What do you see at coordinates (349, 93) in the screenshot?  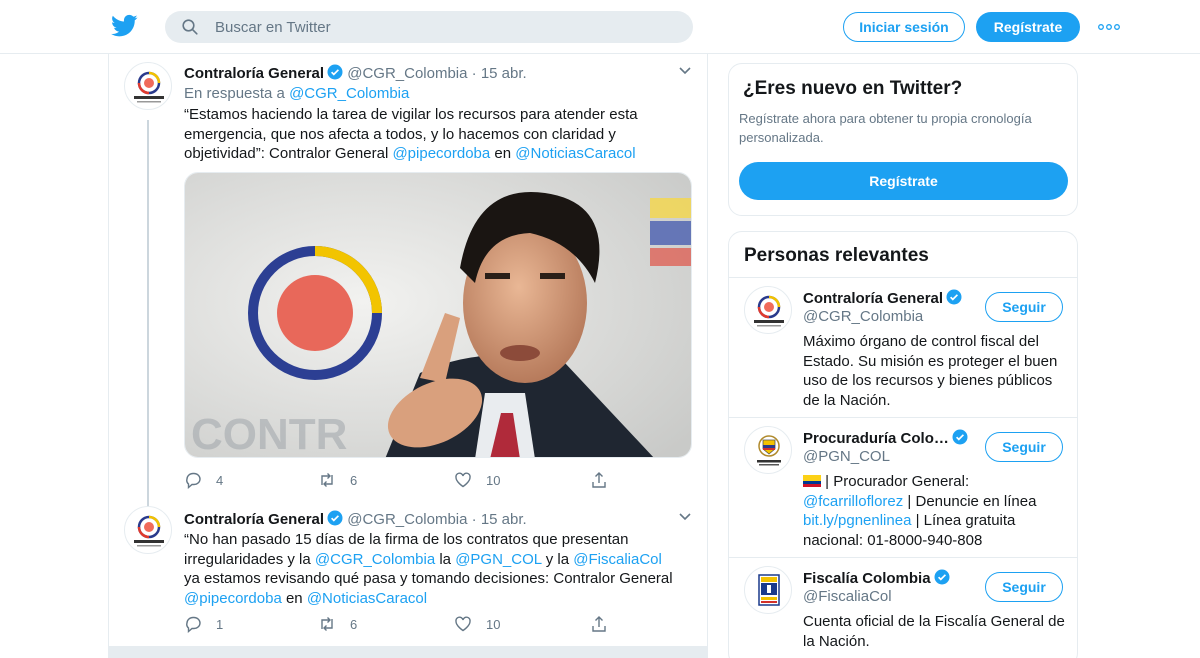 I see `reply-handle-link: @CGR_Colombia` at bounding box center [349, 93].